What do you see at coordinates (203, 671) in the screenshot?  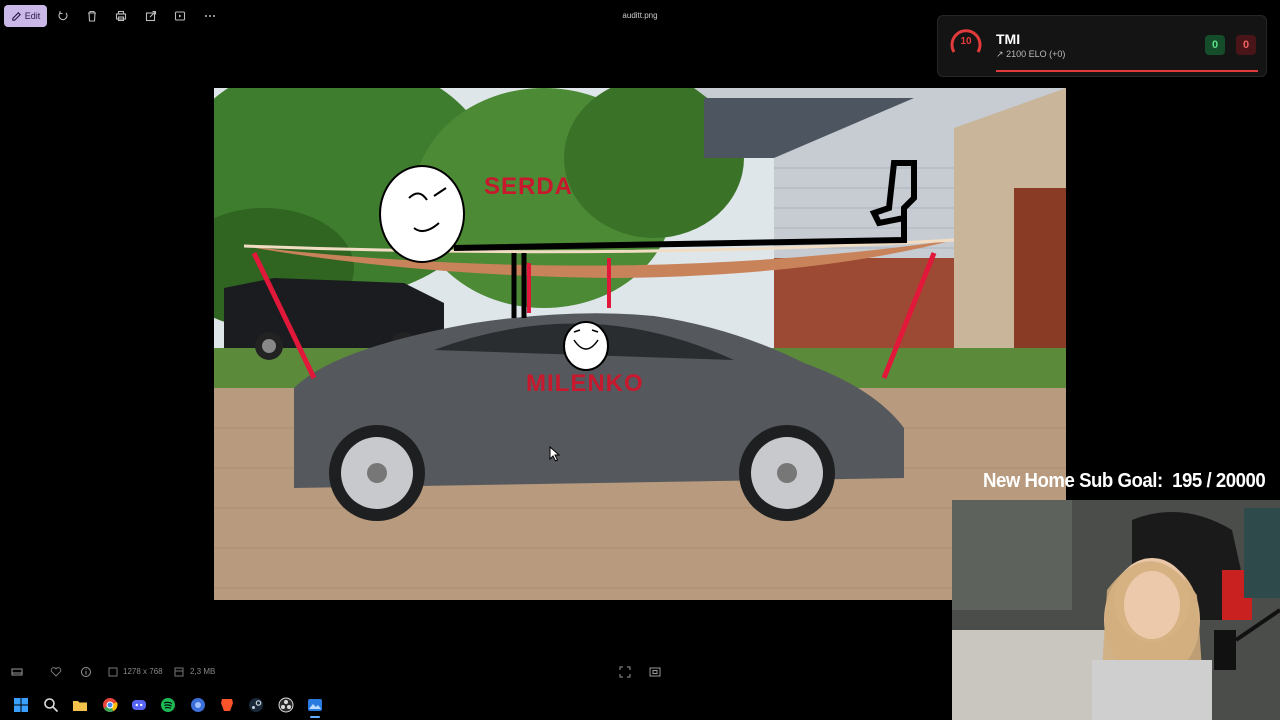 I see `image-file-size: 2,3 MB` at bounding box center [203, 671].